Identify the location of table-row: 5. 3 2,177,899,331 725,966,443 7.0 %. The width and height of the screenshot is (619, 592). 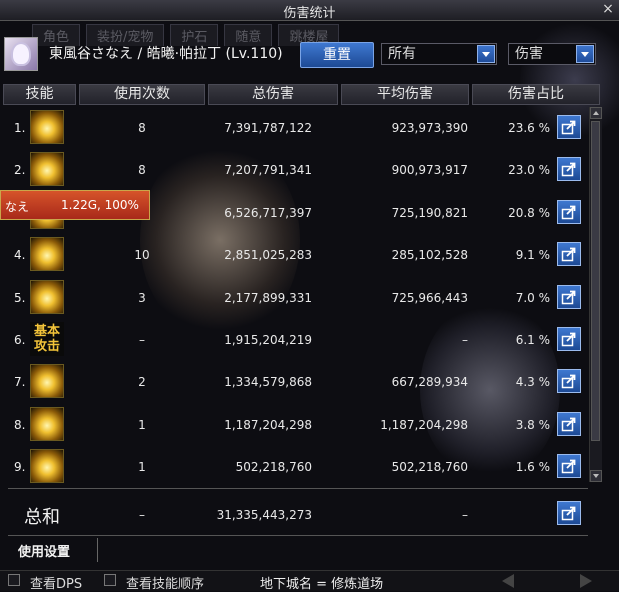
(294, 298).